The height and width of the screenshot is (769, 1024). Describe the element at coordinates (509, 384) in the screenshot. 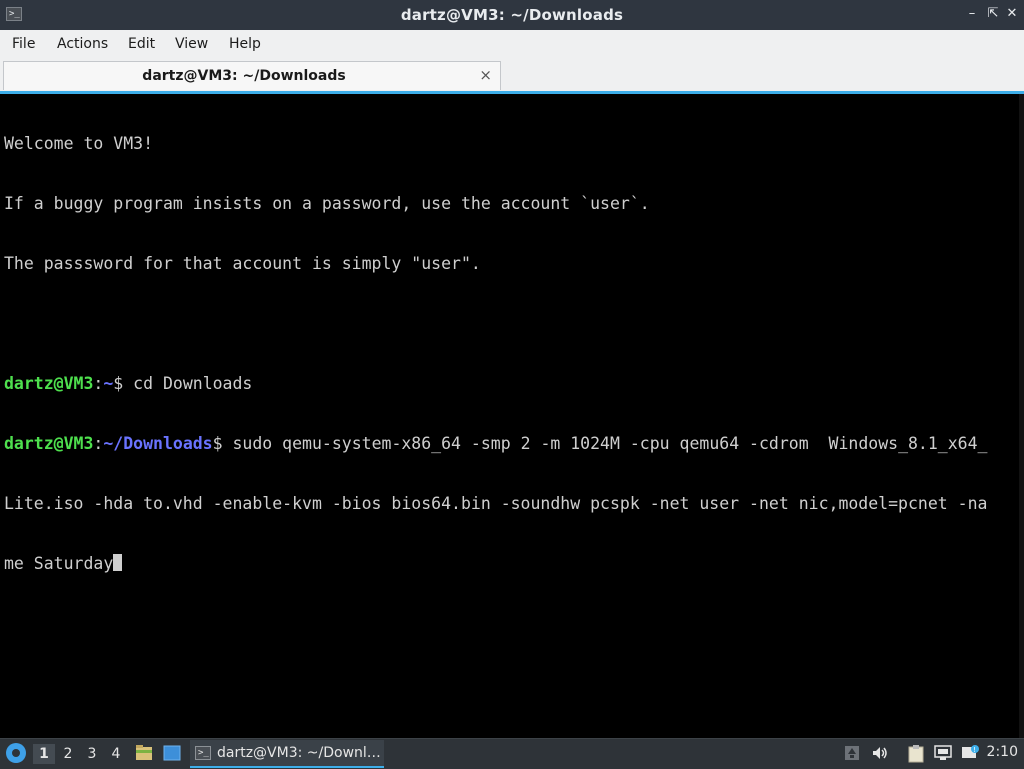

I see `prompt-line: dartz@VM3:~$ cd Downloads` at that location.